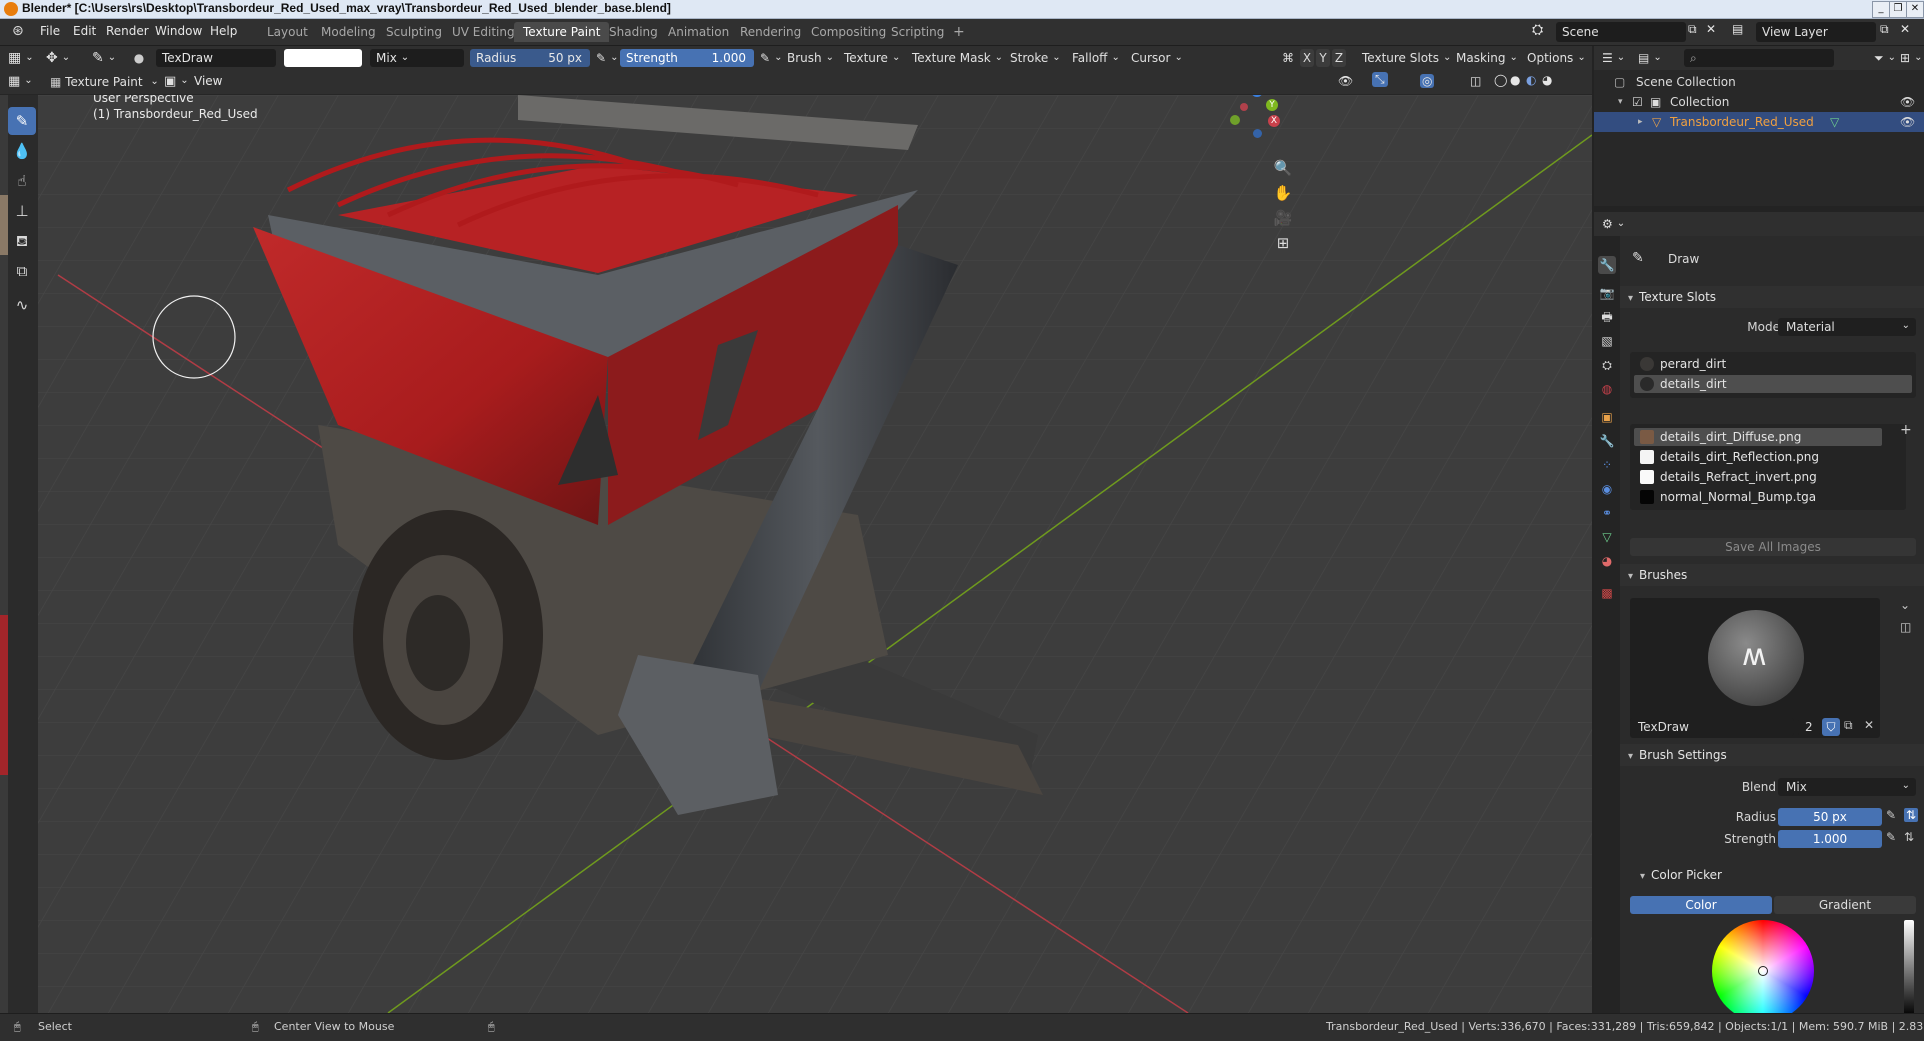 This screenshot has height=1041, width=1924. Describe the element at coordinates (917, 32) in the screenshot. I see `tab-scripting: Scripting` at that location.